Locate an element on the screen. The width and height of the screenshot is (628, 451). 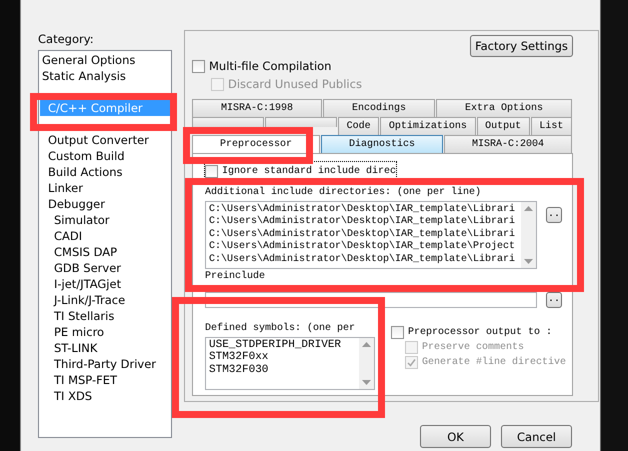
tab: MISRA-C:2004 is located at coordinates (508, 144).